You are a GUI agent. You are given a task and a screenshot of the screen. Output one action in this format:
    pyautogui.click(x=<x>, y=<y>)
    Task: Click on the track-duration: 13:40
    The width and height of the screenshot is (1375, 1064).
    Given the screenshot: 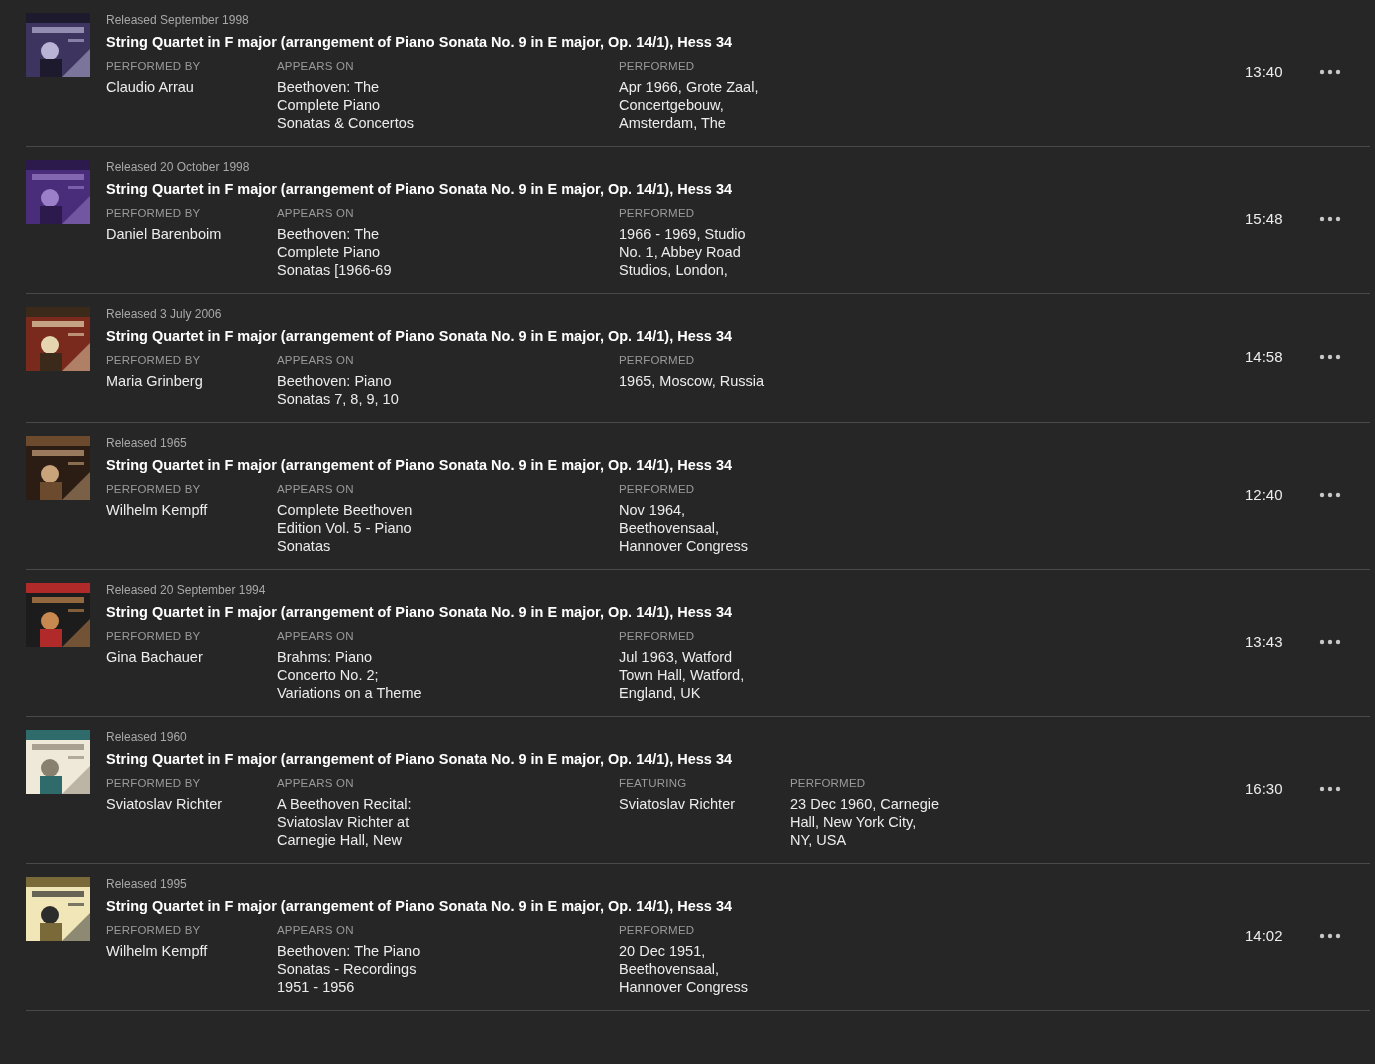 What is the action you would take?
    pyautogui.click(x=1264, y=71)
    